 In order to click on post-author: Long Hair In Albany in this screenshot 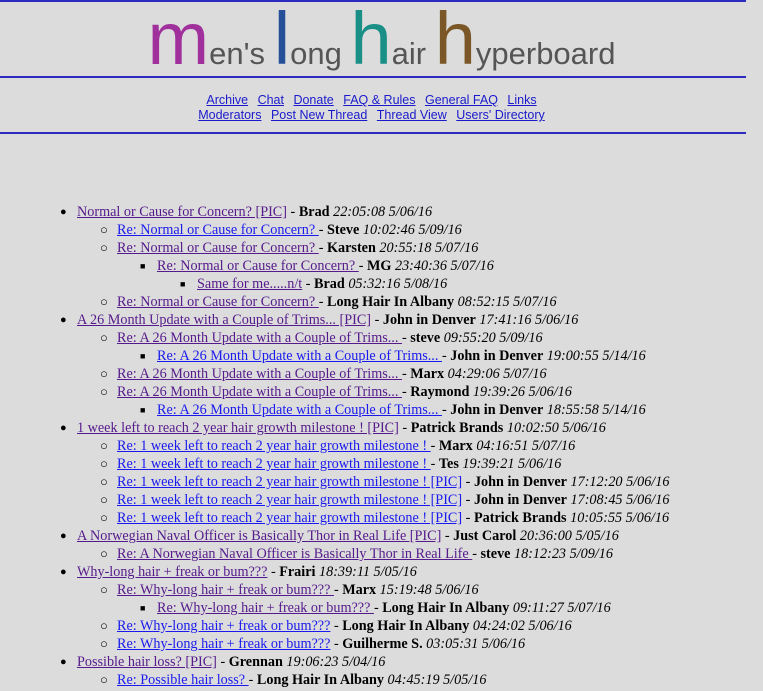, I will do `click(446, 608)`.